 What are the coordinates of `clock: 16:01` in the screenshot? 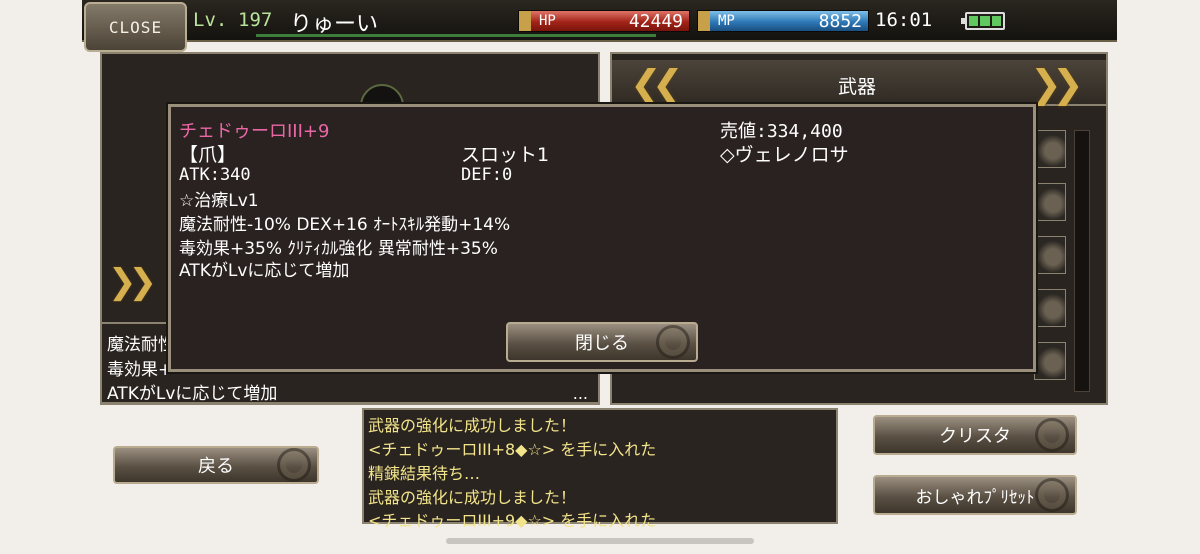 It's located at (904, 20).